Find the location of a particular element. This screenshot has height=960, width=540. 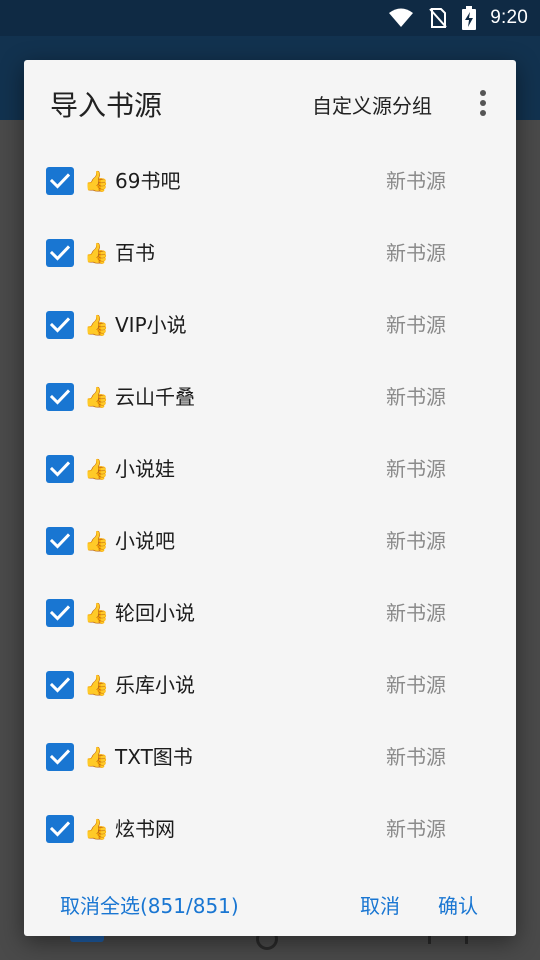

source-name: 炫书网 is located at coordinates (145, 829).